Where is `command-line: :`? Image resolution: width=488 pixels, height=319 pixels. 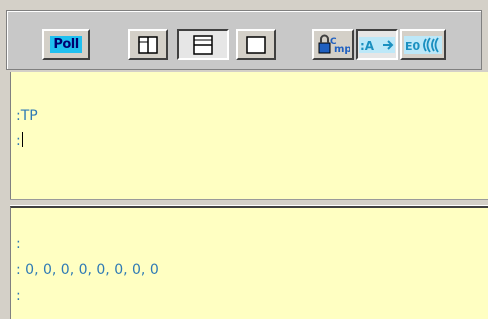
command-line: : is located at coordinates (19, 140).